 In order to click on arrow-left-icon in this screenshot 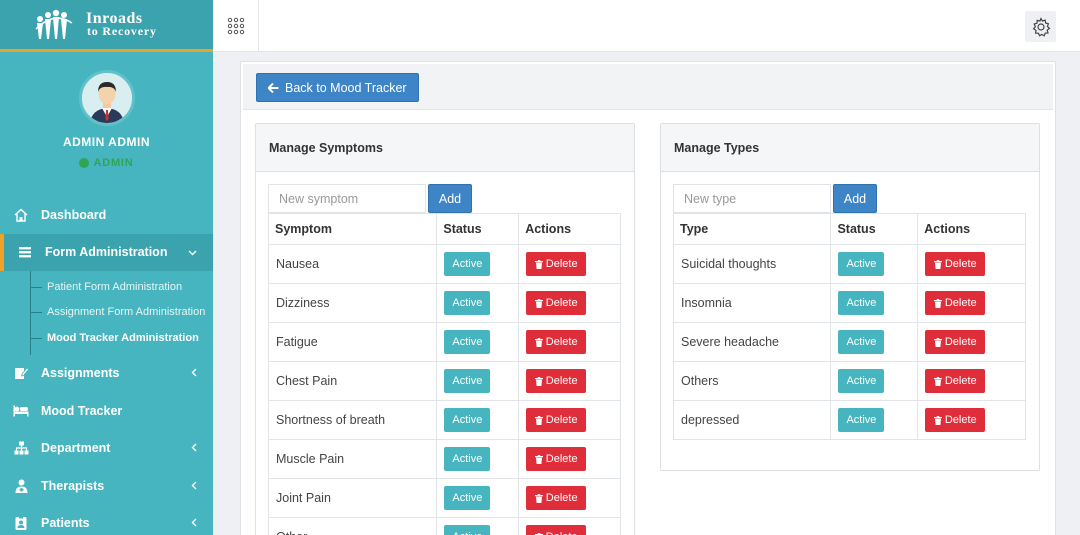, I will do `click(273, 87)`.